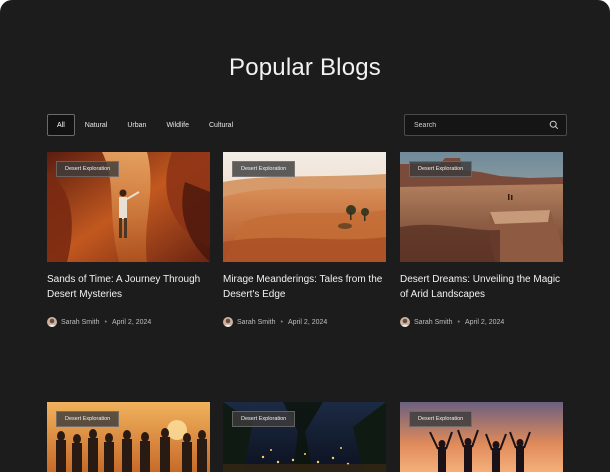 The image size is (610, 472). What do you see at coordinates (96, 125) in the screenshot?
I see `filter-natural: Natural` at bounding box center [96, 125].